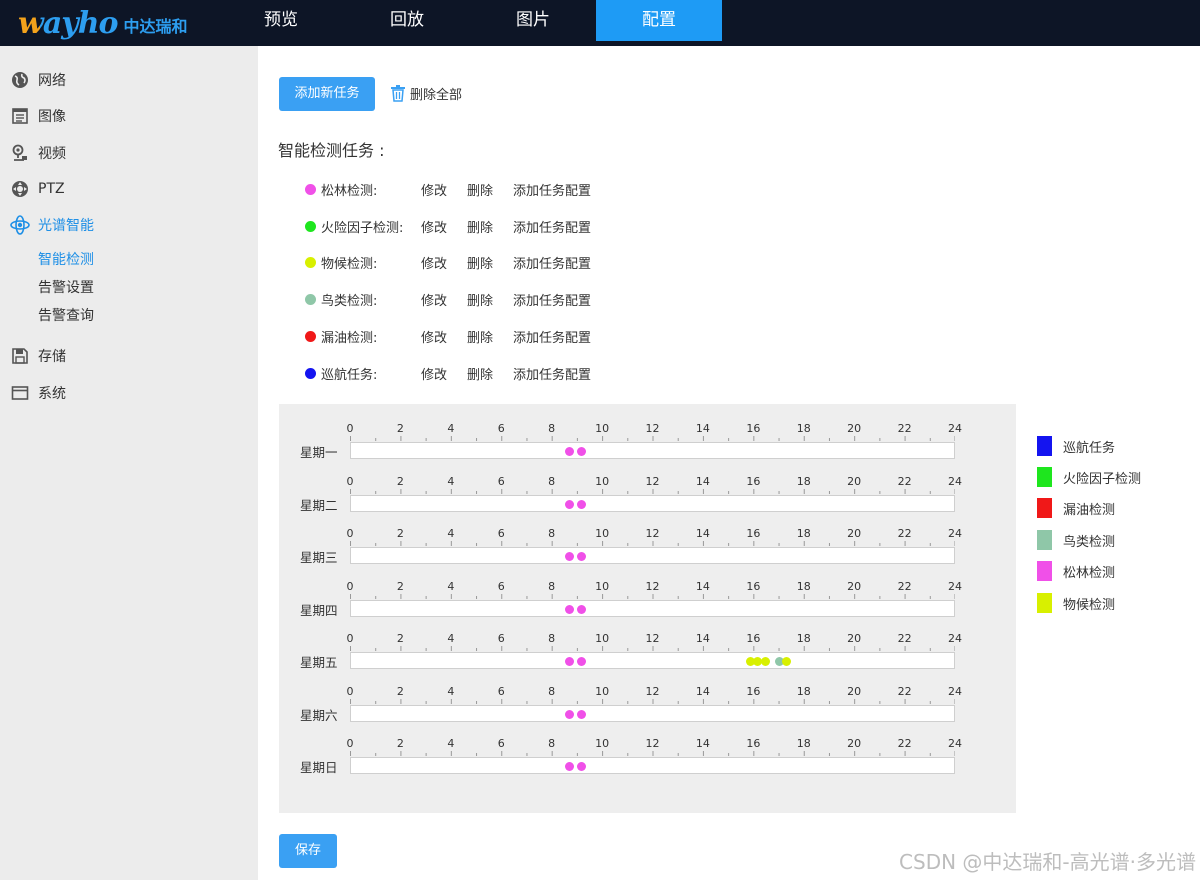 The height and width of the screenshot is (880, 1200). Describe the element at coordinates (20, 189) in the screenshot. I see `ptz-icon` at that location.